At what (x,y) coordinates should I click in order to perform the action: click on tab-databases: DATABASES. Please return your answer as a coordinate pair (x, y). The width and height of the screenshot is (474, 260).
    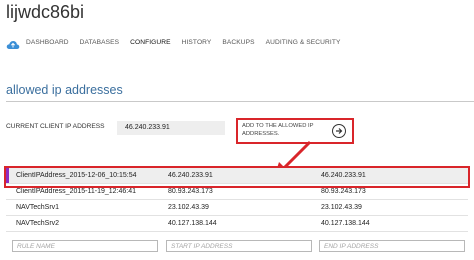
    Looking at the image, I should click on (100, 42).